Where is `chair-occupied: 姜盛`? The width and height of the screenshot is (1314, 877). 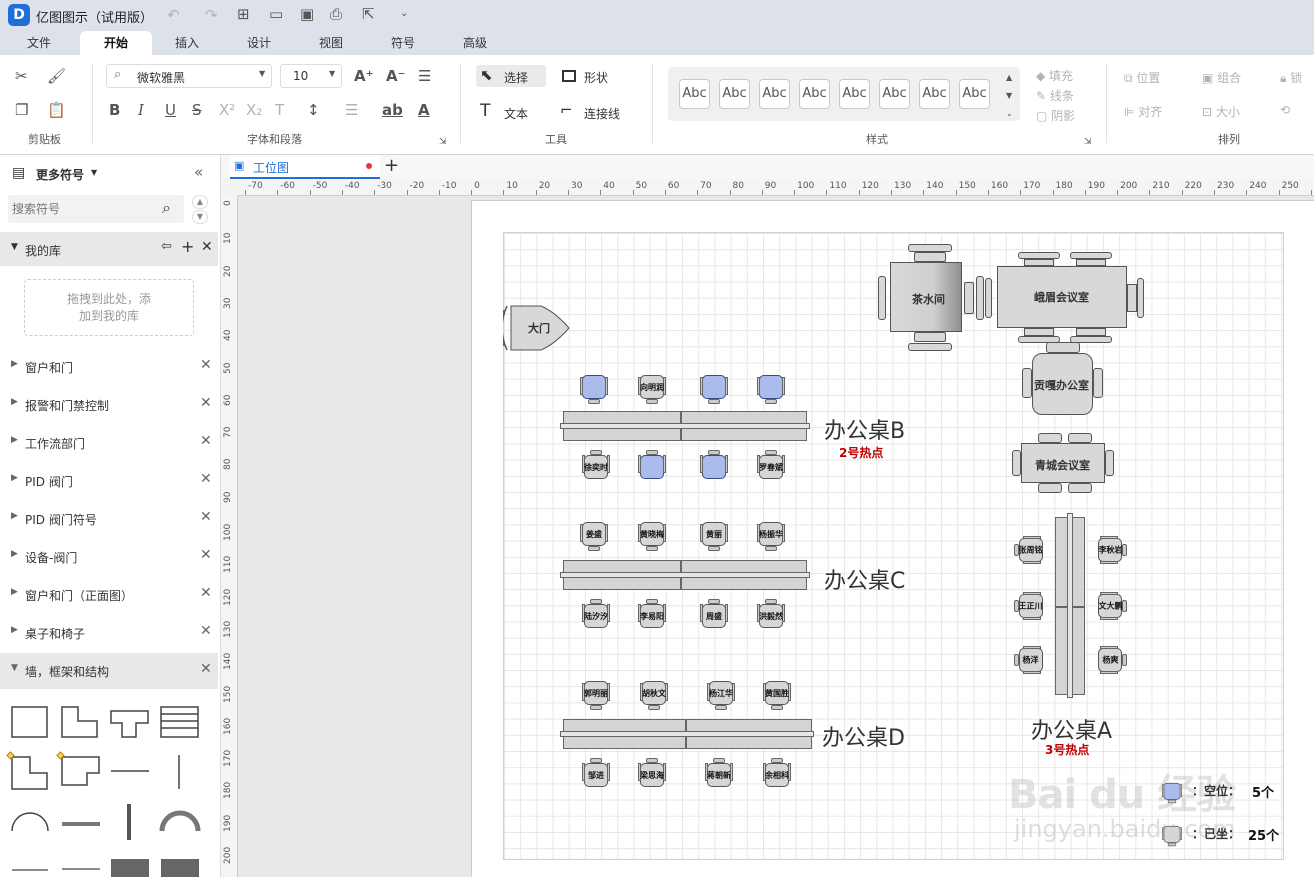
chair-occupied: 姜盛 is located at coordinates (594, 535).